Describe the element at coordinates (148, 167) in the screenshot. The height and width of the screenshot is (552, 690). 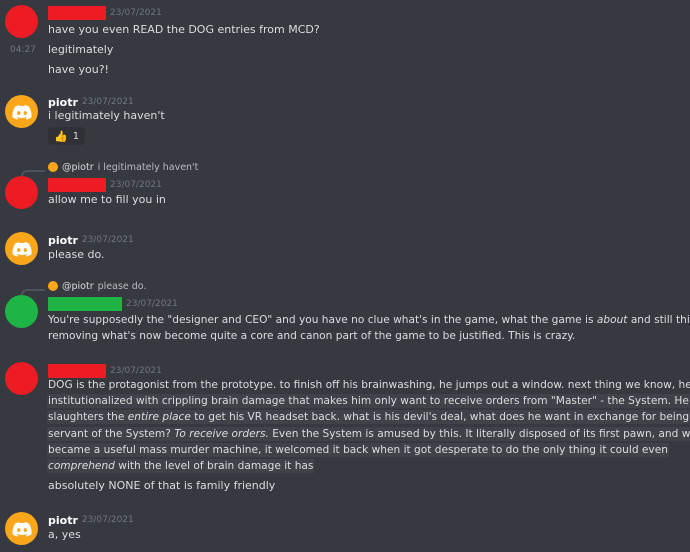
I see `reply-text: i legitimately haven't` at that location.